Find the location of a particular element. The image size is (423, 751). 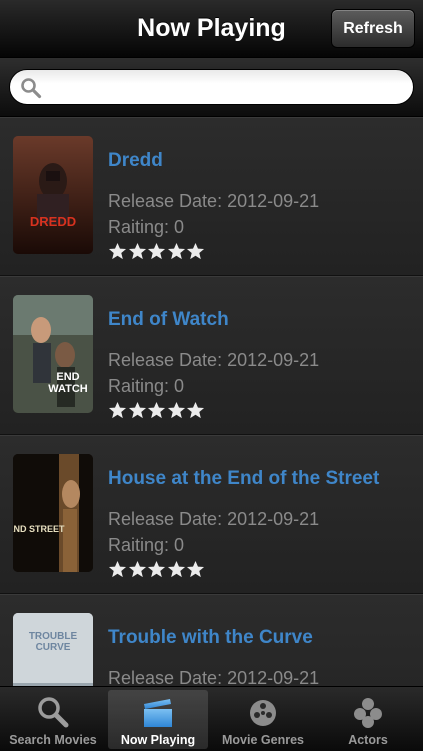

tab-movie-genres: Movie Genres is located at coordinates (263, 719).